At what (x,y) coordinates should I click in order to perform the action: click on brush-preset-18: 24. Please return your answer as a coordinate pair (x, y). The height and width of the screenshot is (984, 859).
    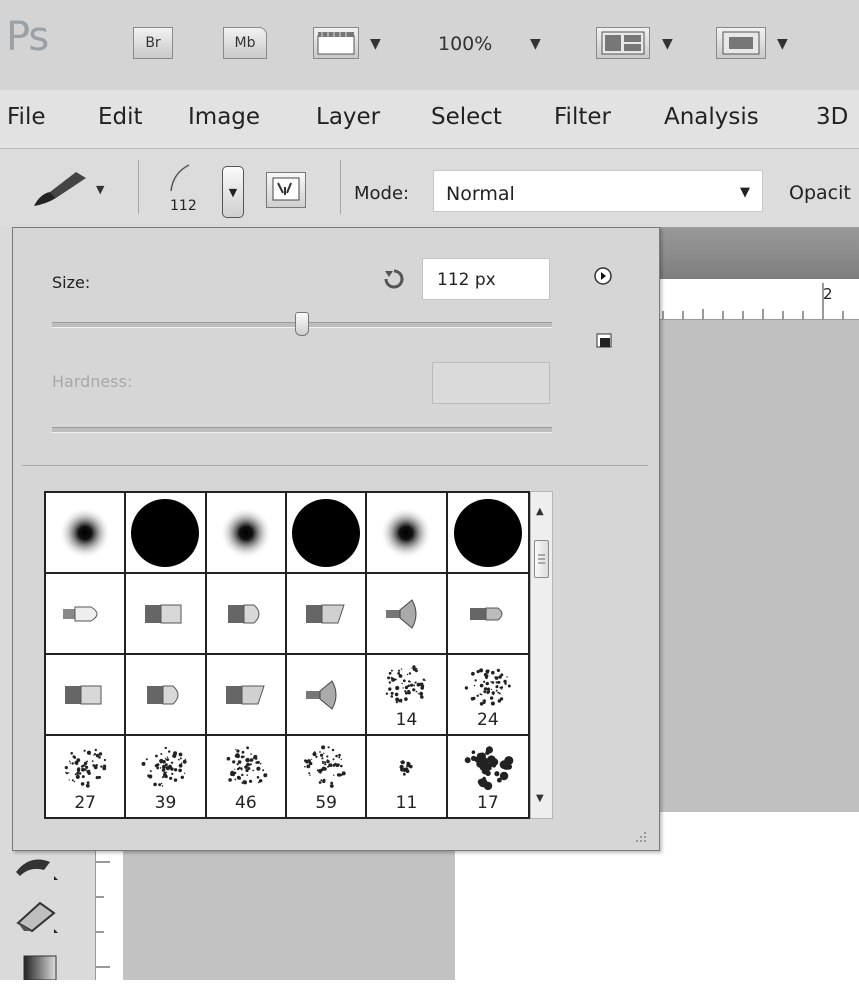
    Looking at the image, I should click on (487, 695).